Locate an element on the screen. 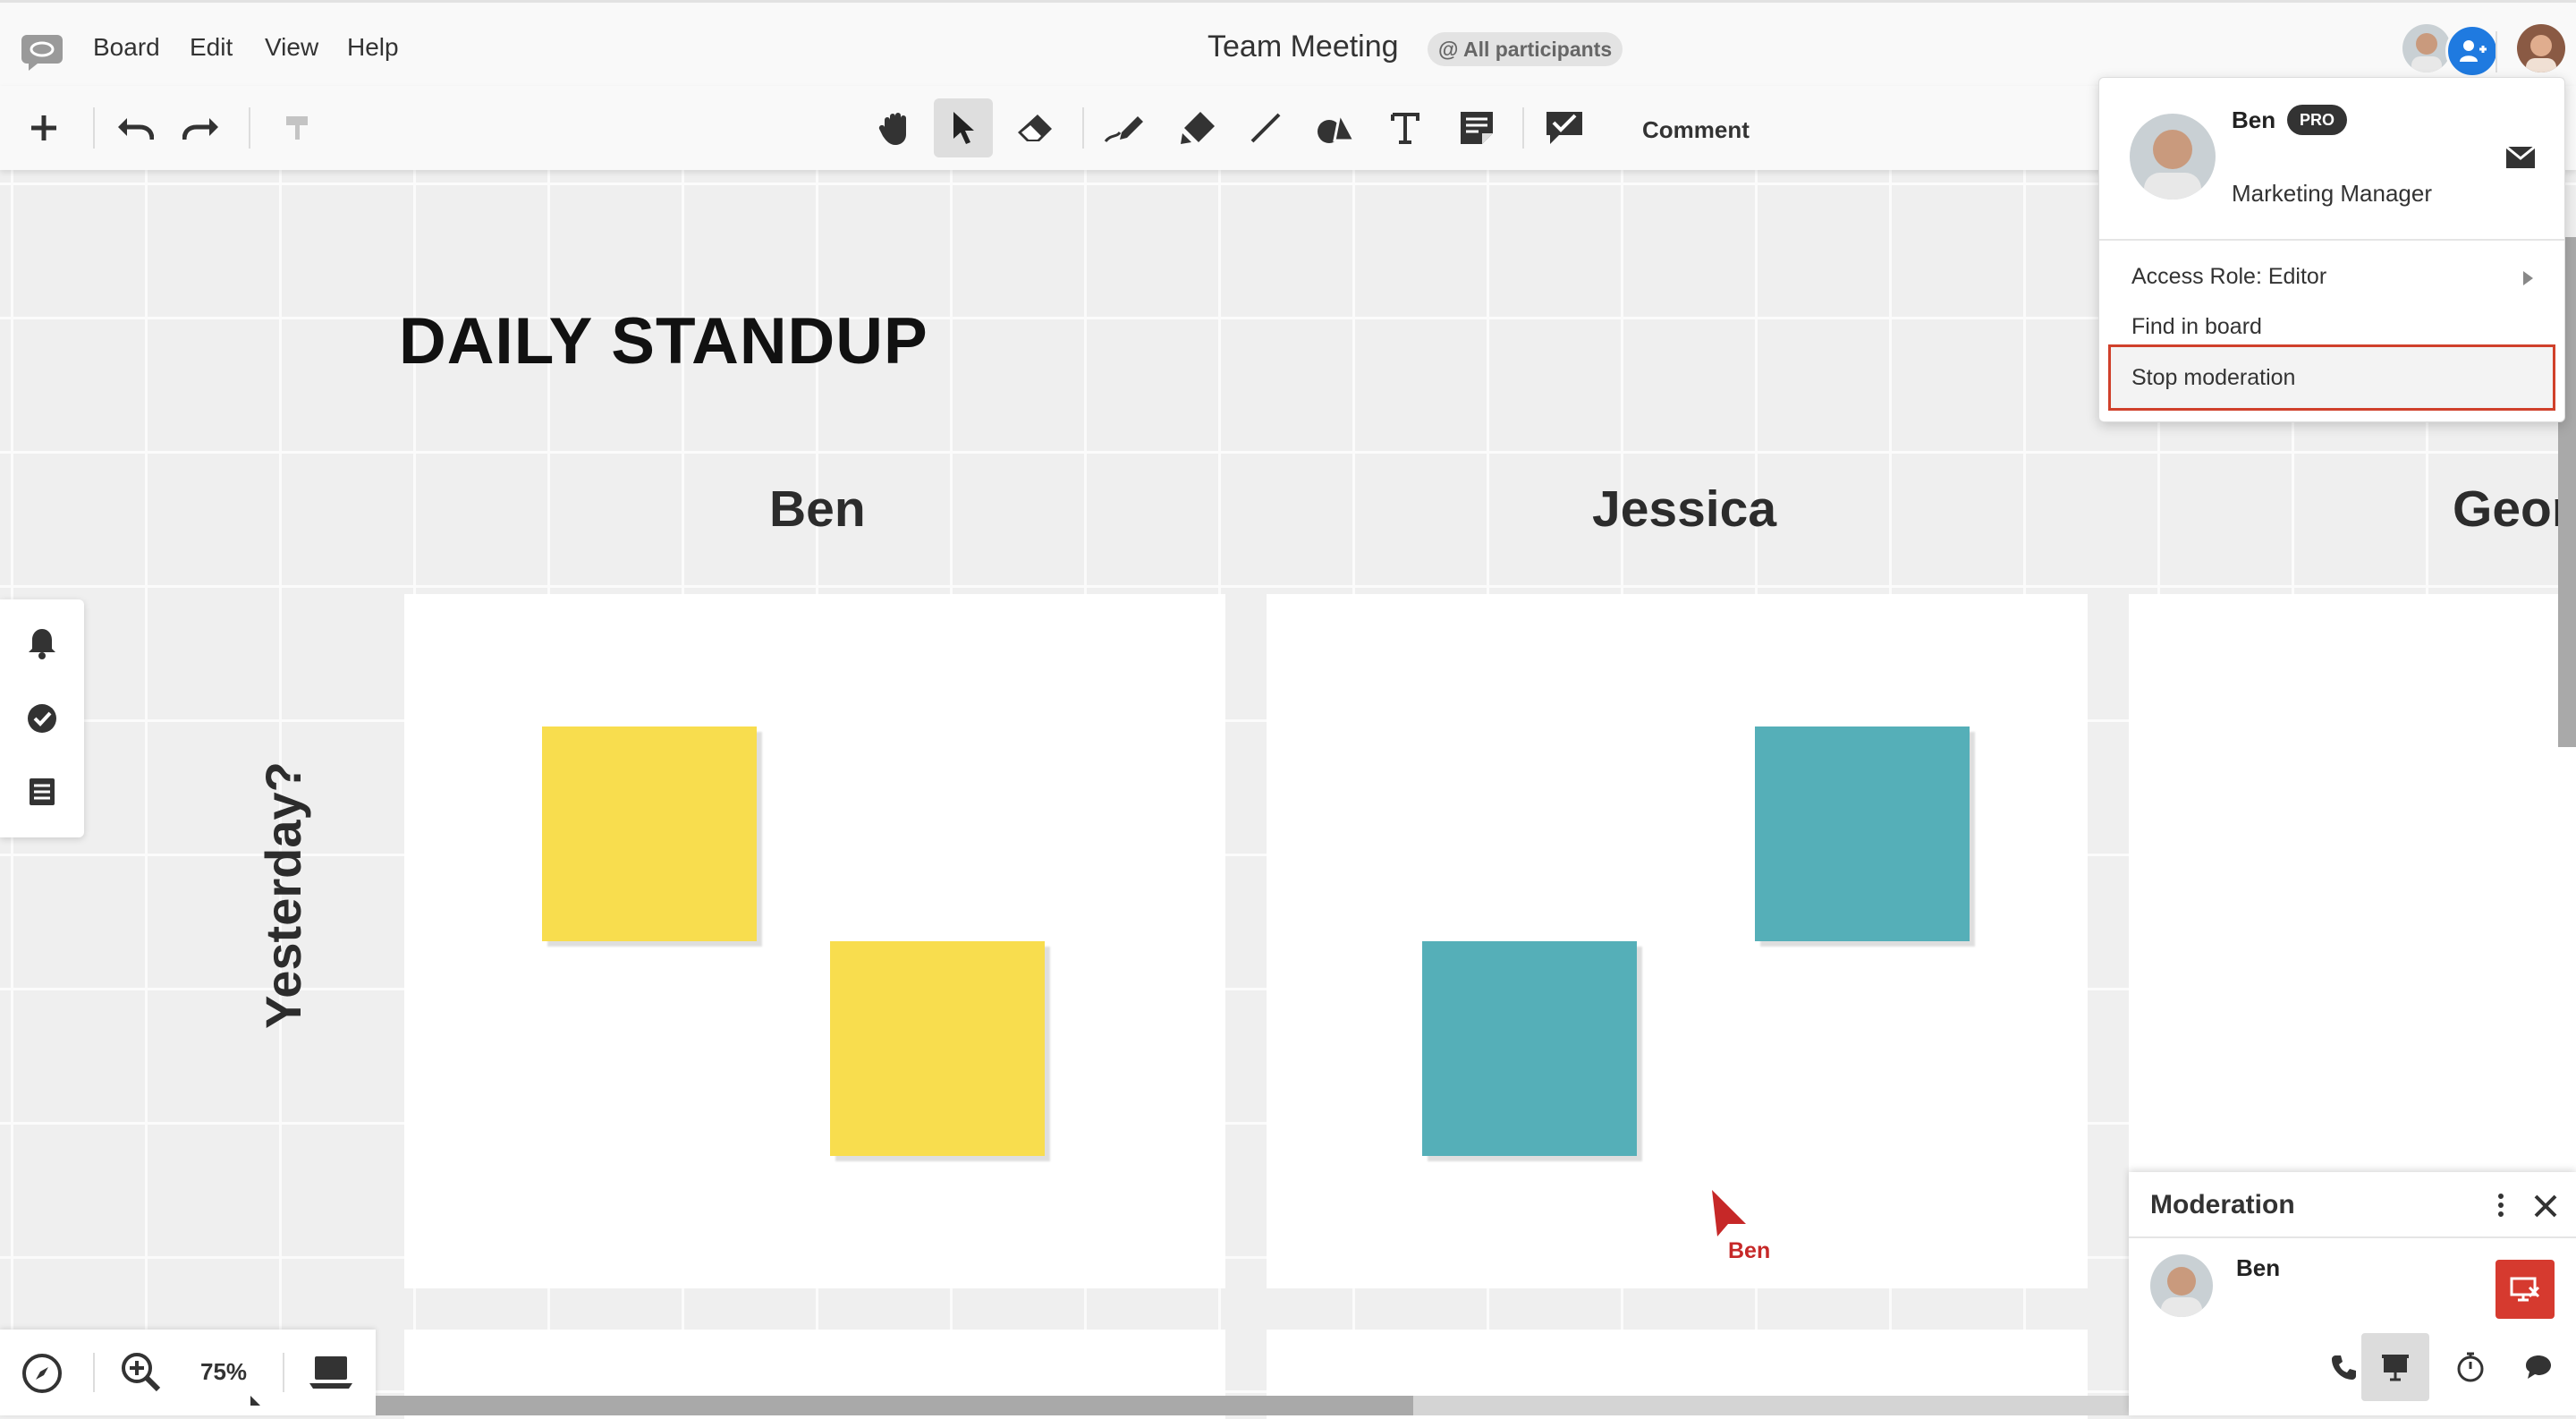 The height and width of the screenshot is (1419, 2576). eraser-icon is located at coordinates (1034, 127).